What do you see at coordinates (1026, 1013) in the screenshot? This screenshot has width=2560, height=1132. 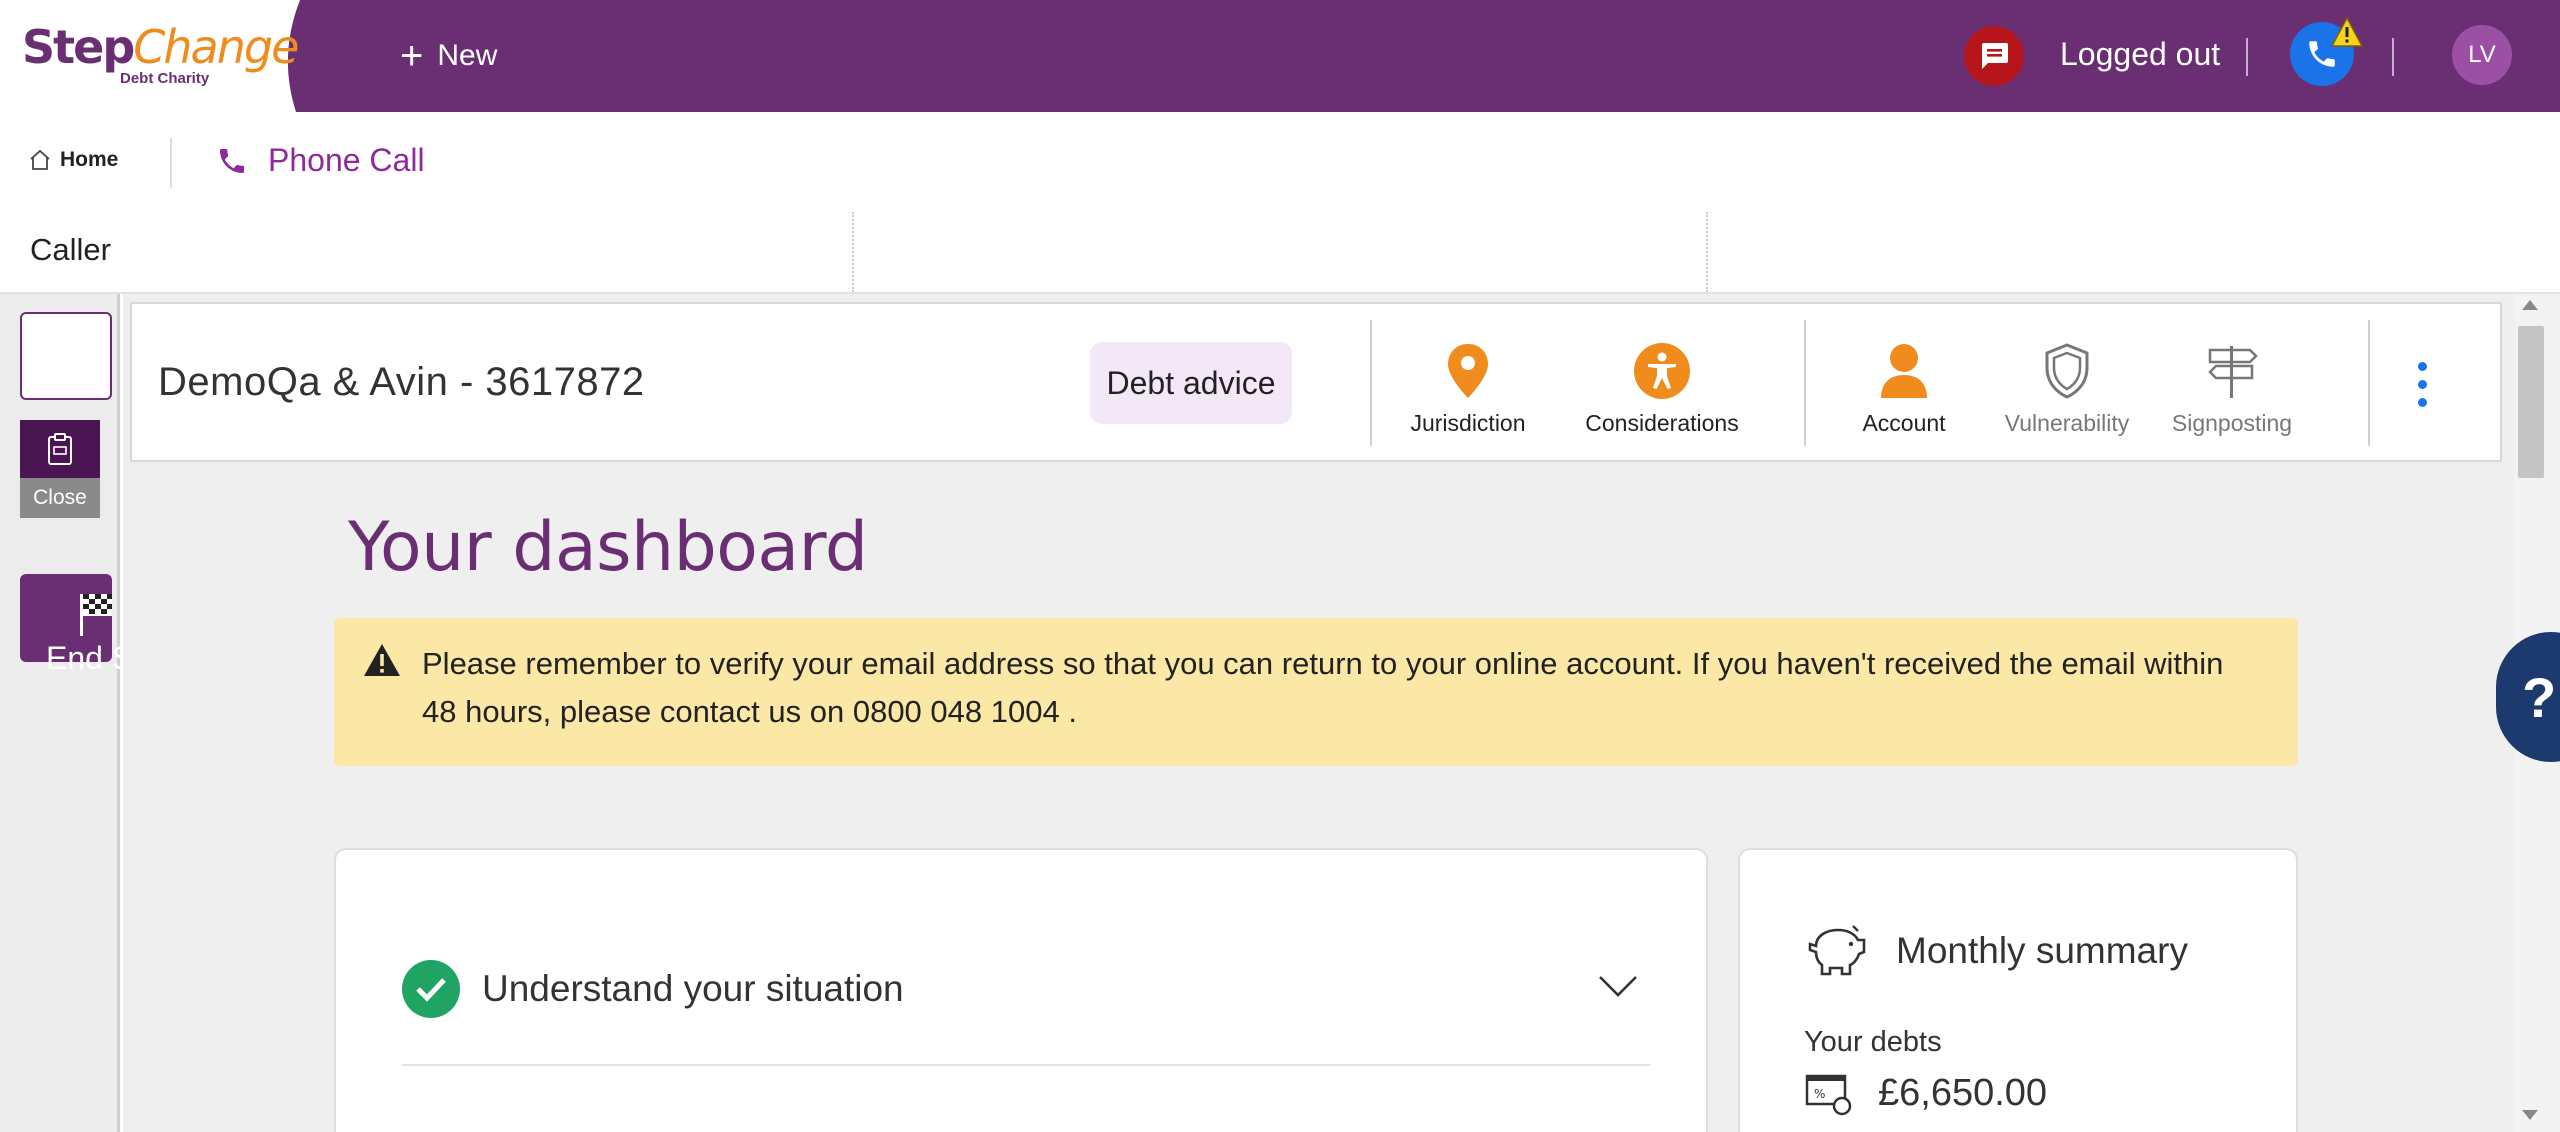 I see `step-understand-situation: Understand your situation` at bounding box center [1026, 1013].